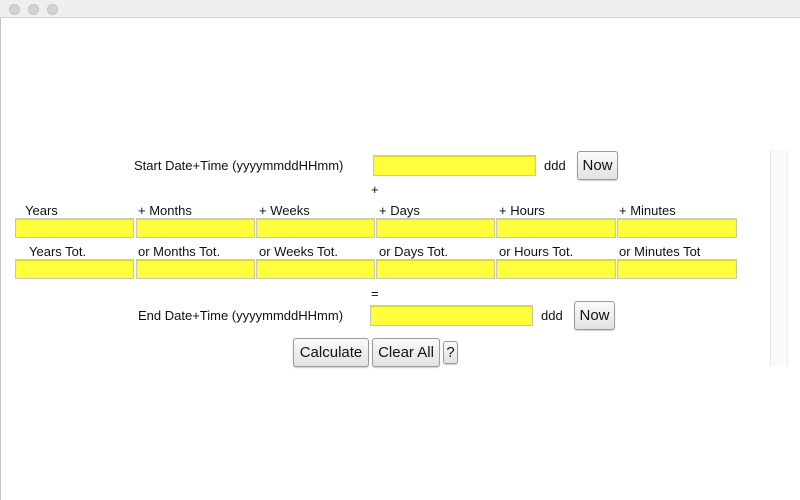 This screenshot has width=800, height=500. What do you see at coordinates (315, 269) in the screenshot?
I see `weeks-total-input` at bounding box center [315, 269].